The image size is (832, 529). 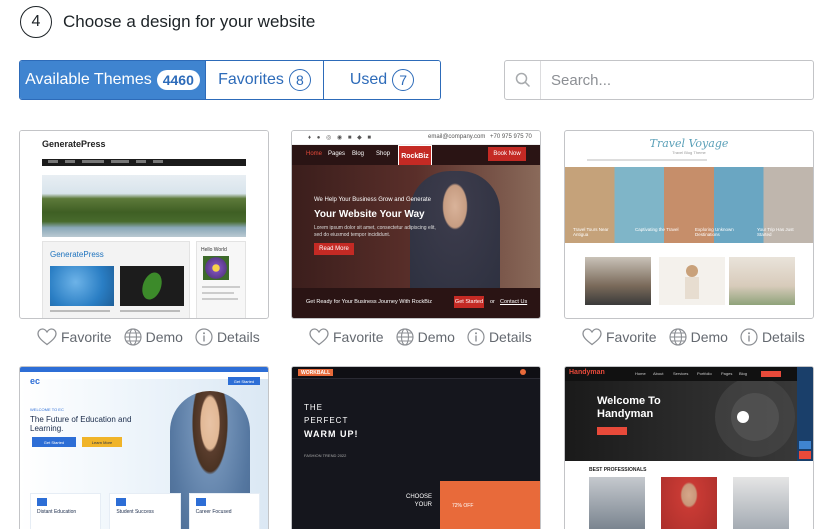 What do you see at coordinates (244, 381) in the screenshot?
I see `thumb-nav-button: Get Started` at bounding box center [244, 381].